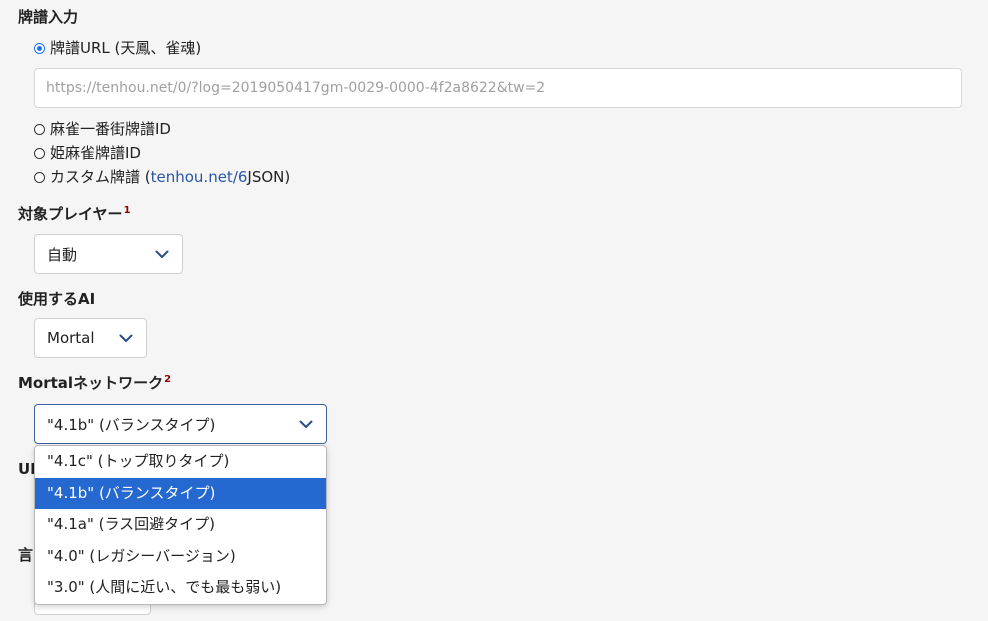 The image size is (988, 621). I want to click on radio-indicator-checked, so click(39, 48).